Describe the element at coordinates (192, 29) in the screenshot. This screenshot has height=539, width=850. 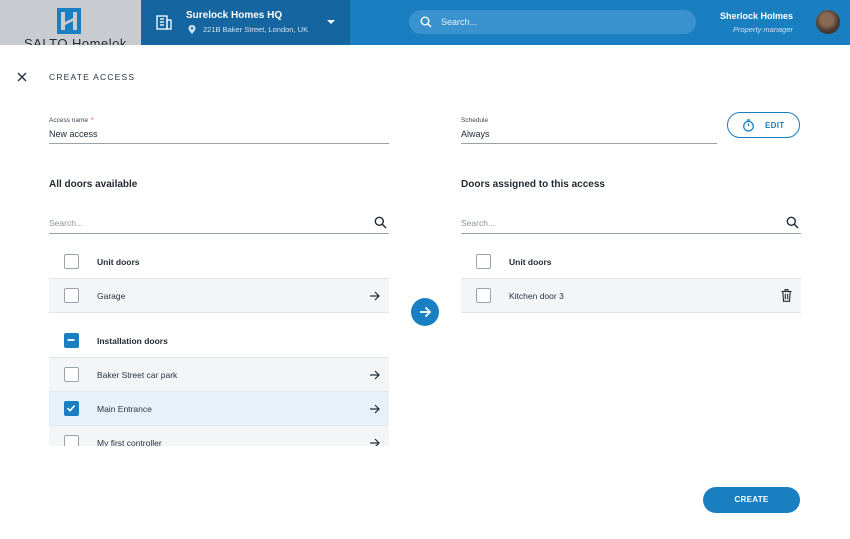
I see `location-pin-icon` at that location.